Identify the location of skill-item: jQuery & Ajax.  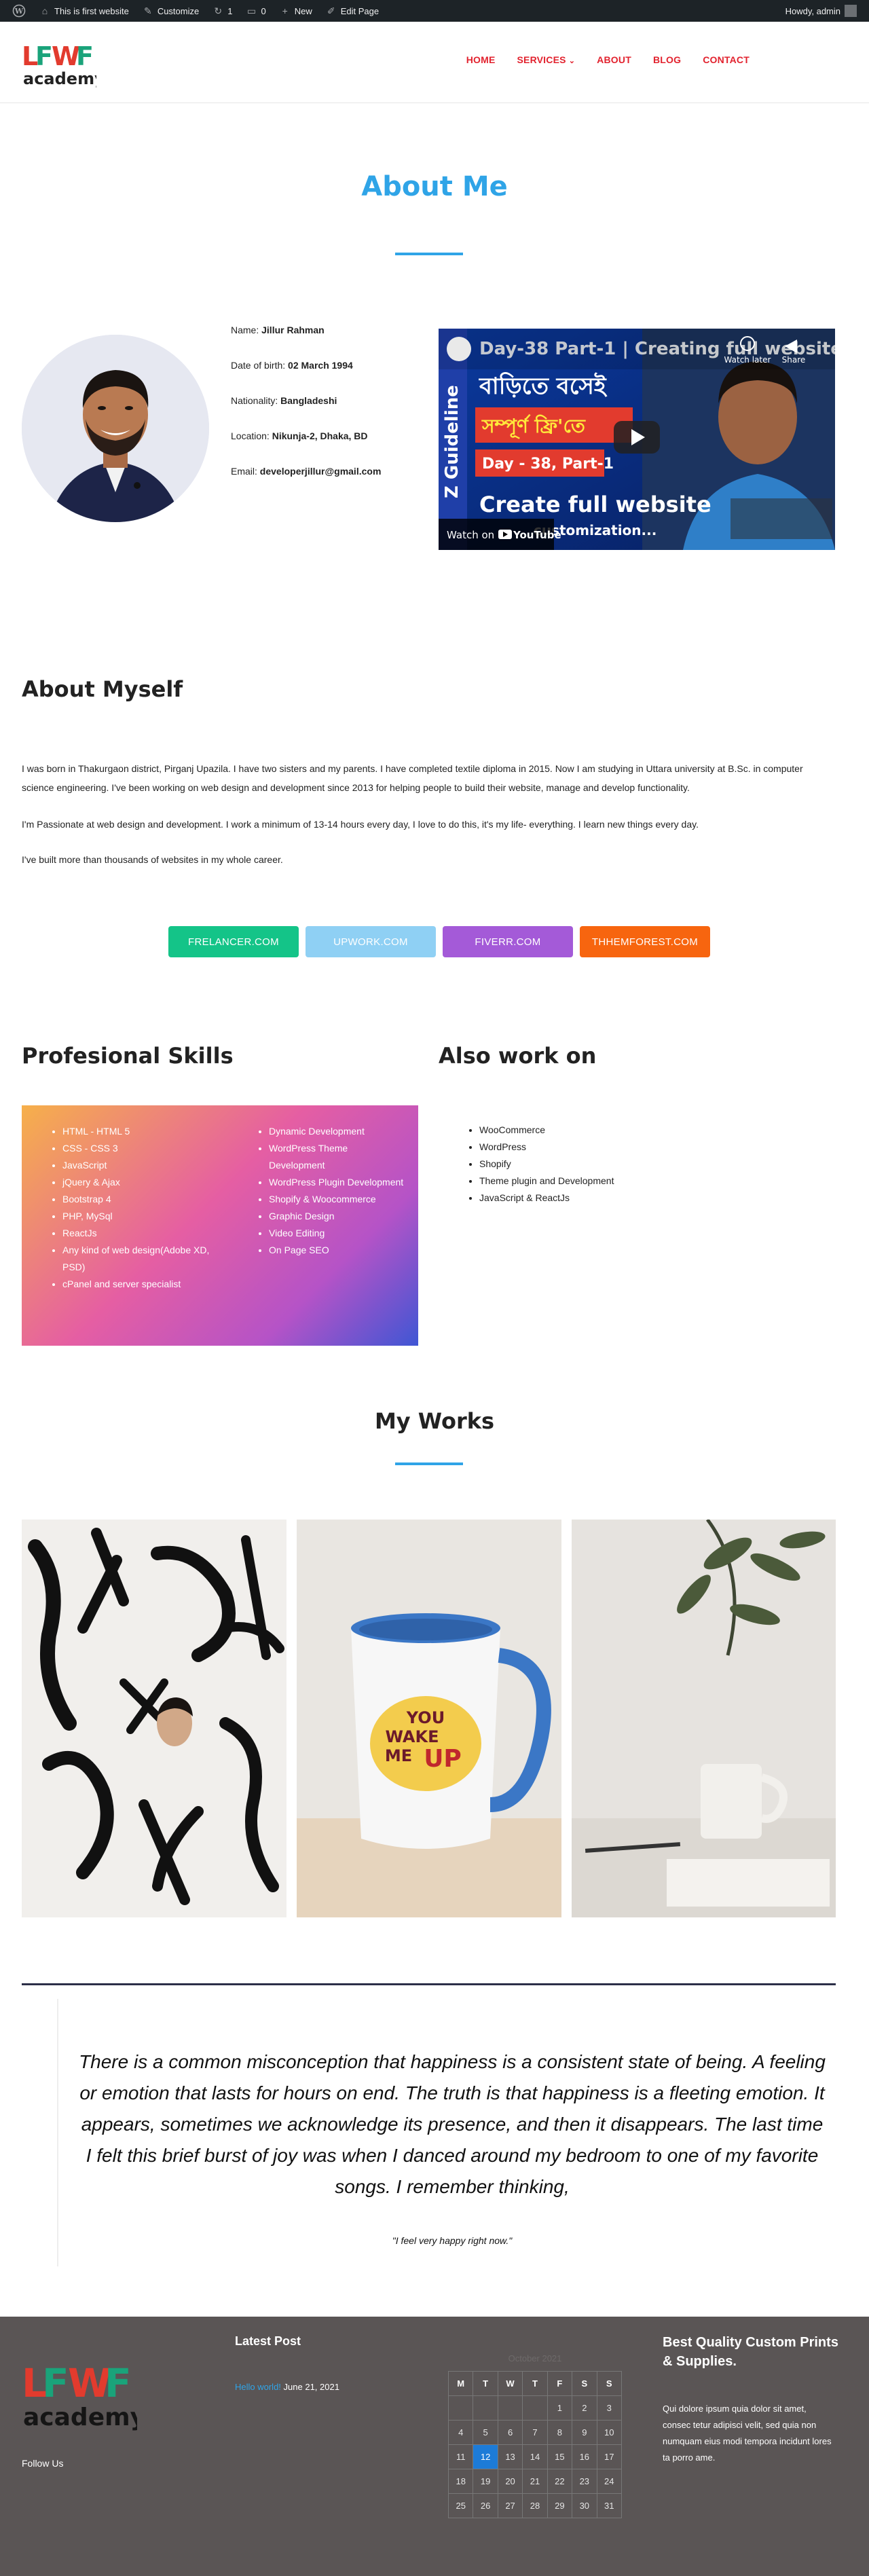
(141, 1182).